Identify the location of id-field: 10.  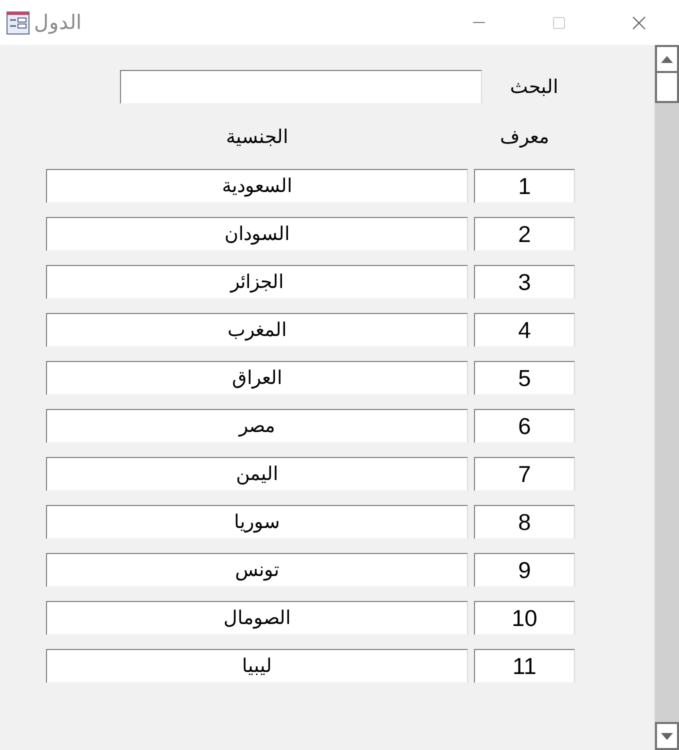
(524, 618).